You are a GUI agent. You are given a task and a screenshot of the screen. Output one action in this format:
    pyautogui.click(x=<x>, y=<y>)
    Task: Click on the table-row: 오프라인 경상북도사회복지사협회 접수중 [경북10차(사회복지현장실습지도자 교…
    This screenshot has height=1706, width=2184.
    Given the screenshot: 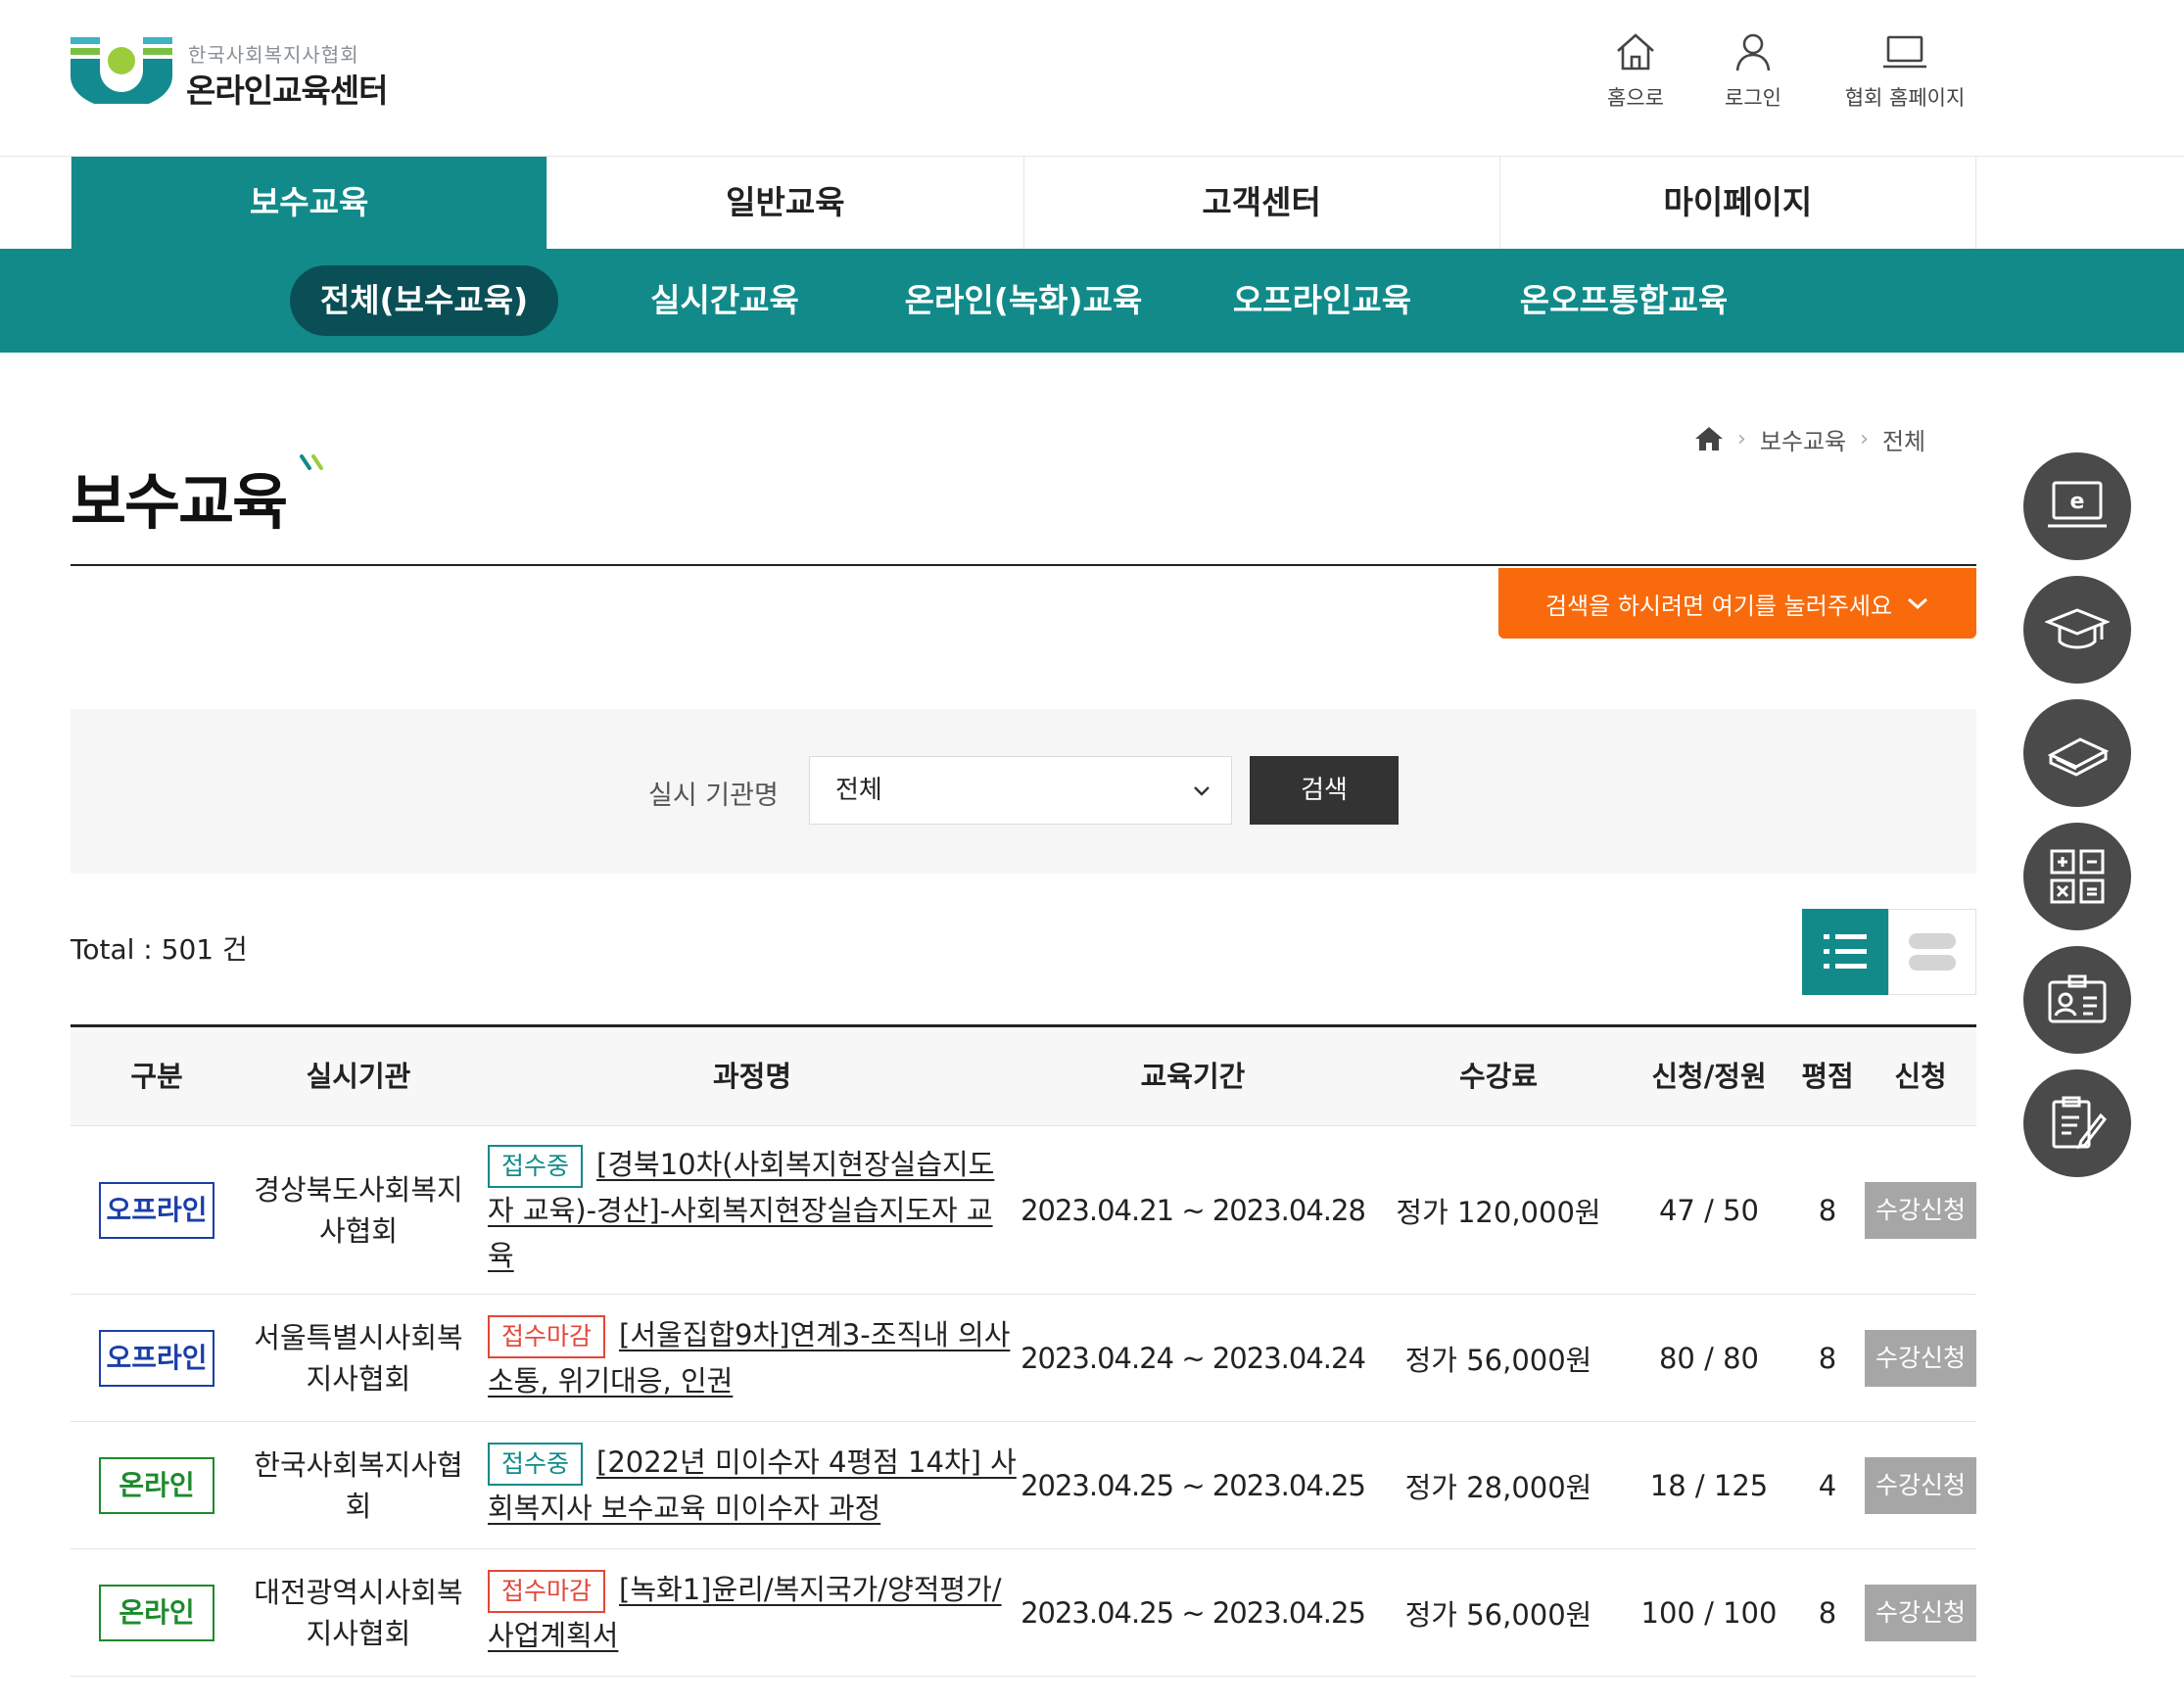 What is the action you would take?
    pyautogui.click(x=1023, y=1210)
    